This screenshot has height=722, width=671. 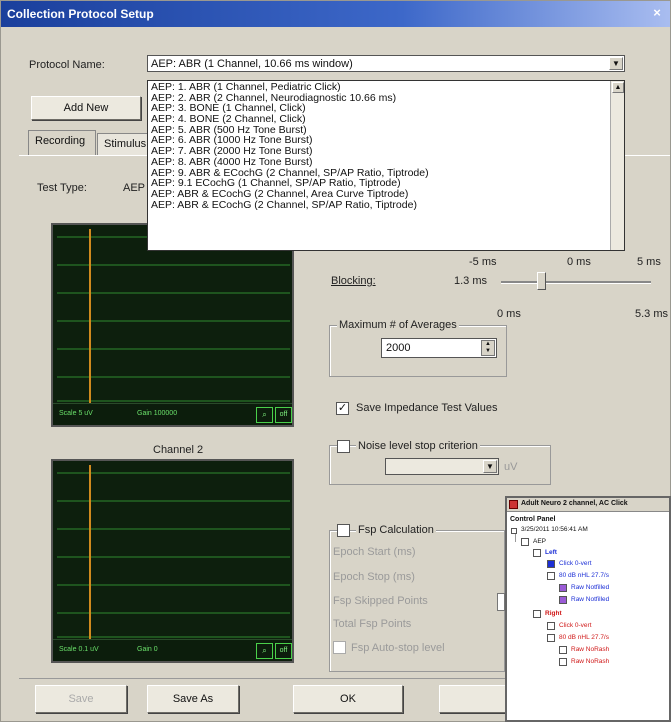 What do you see at coordinates (649, 262) in the screenshot?
I see `window-max-label: 5 ms` at bounding box center [649, 262].